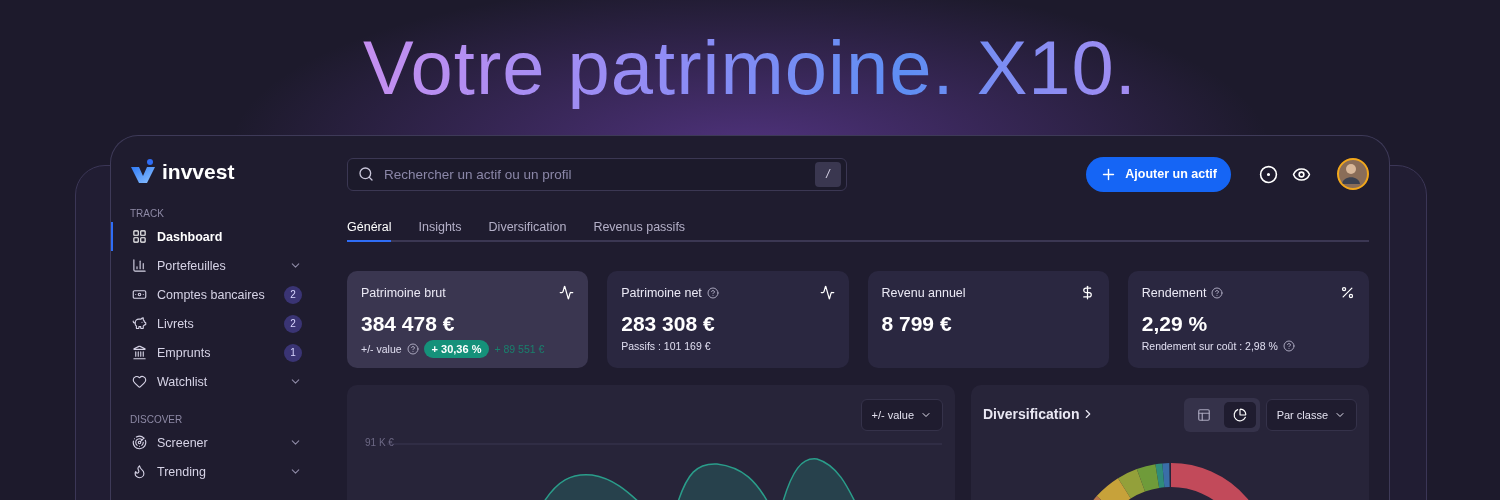 Image resolution: width=1500 pixels, height=500 pixels. I want to click on search-field: Rechercher un actif ou un profil /, so click(597, 174).